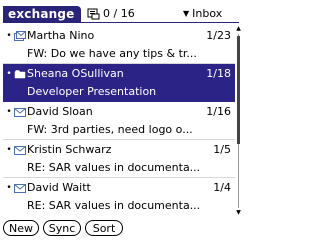 The image size is (320, 242). I want to click on scrollbar: ▲ ▼, so click(238, 121).